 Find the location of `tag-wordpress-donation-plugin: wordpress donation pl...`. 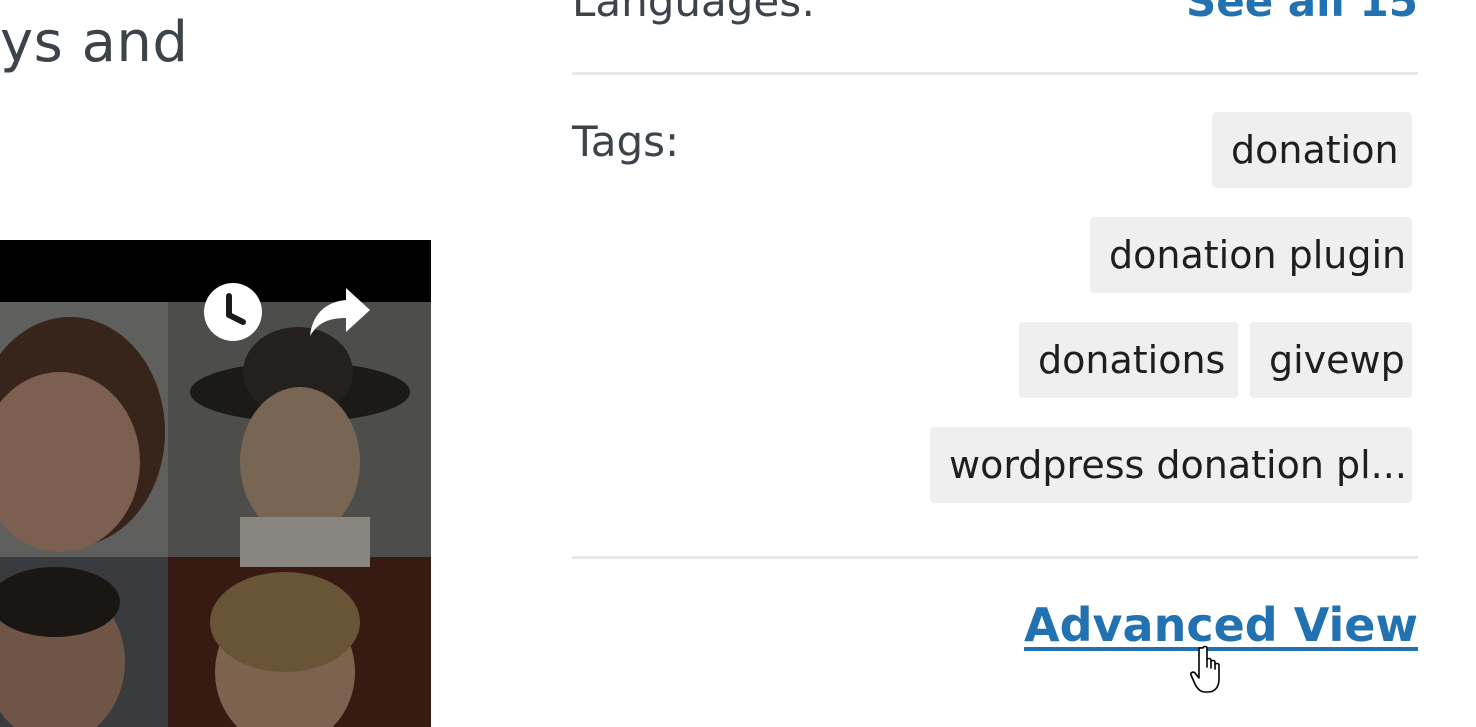

tag-wordpress-donation-plugin: wordpress donation pl... is located at coordinates (1171, 465).